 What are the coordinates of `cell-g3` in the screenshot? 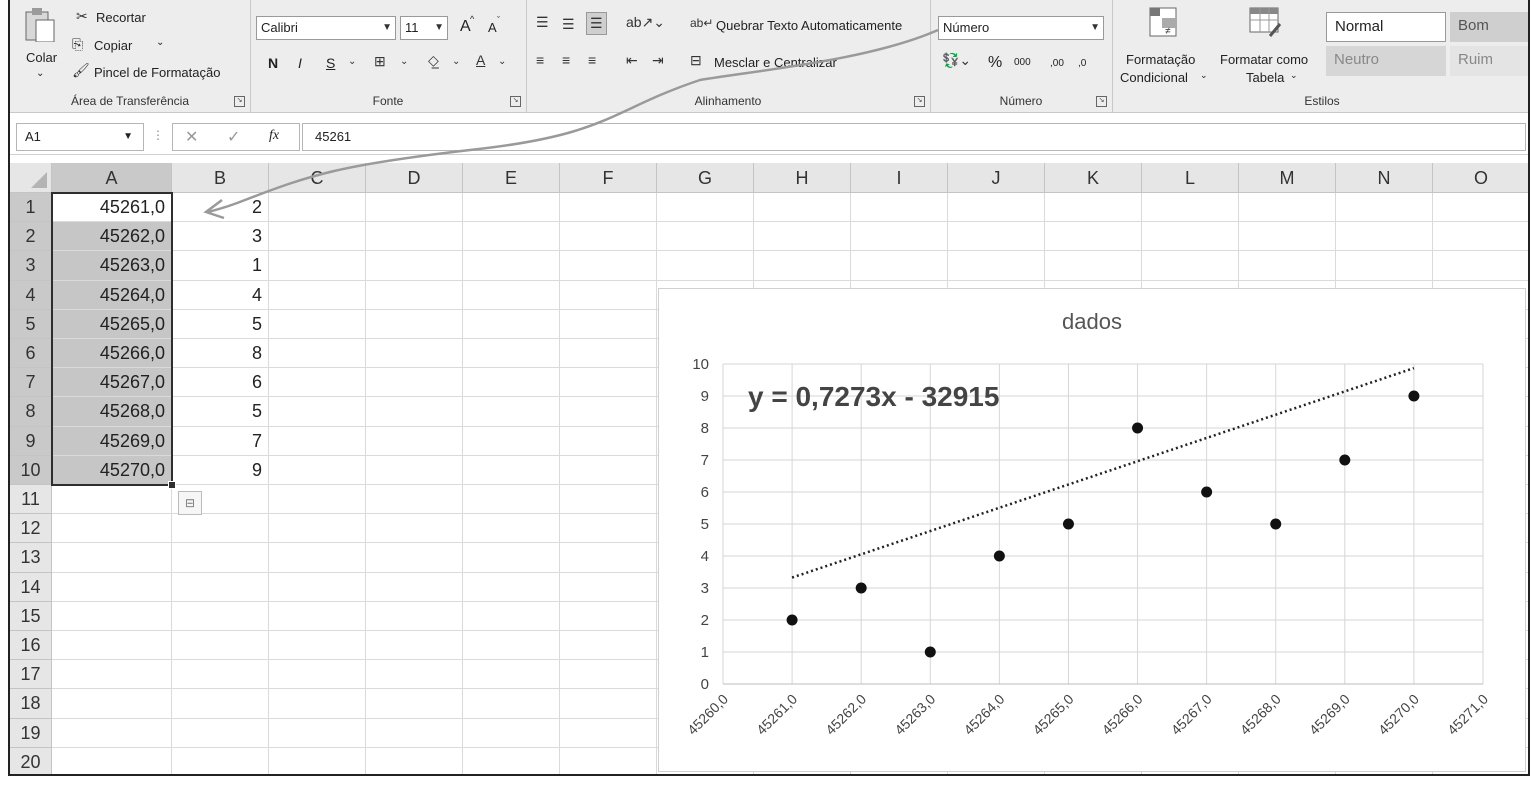 It's located at (705, 266).